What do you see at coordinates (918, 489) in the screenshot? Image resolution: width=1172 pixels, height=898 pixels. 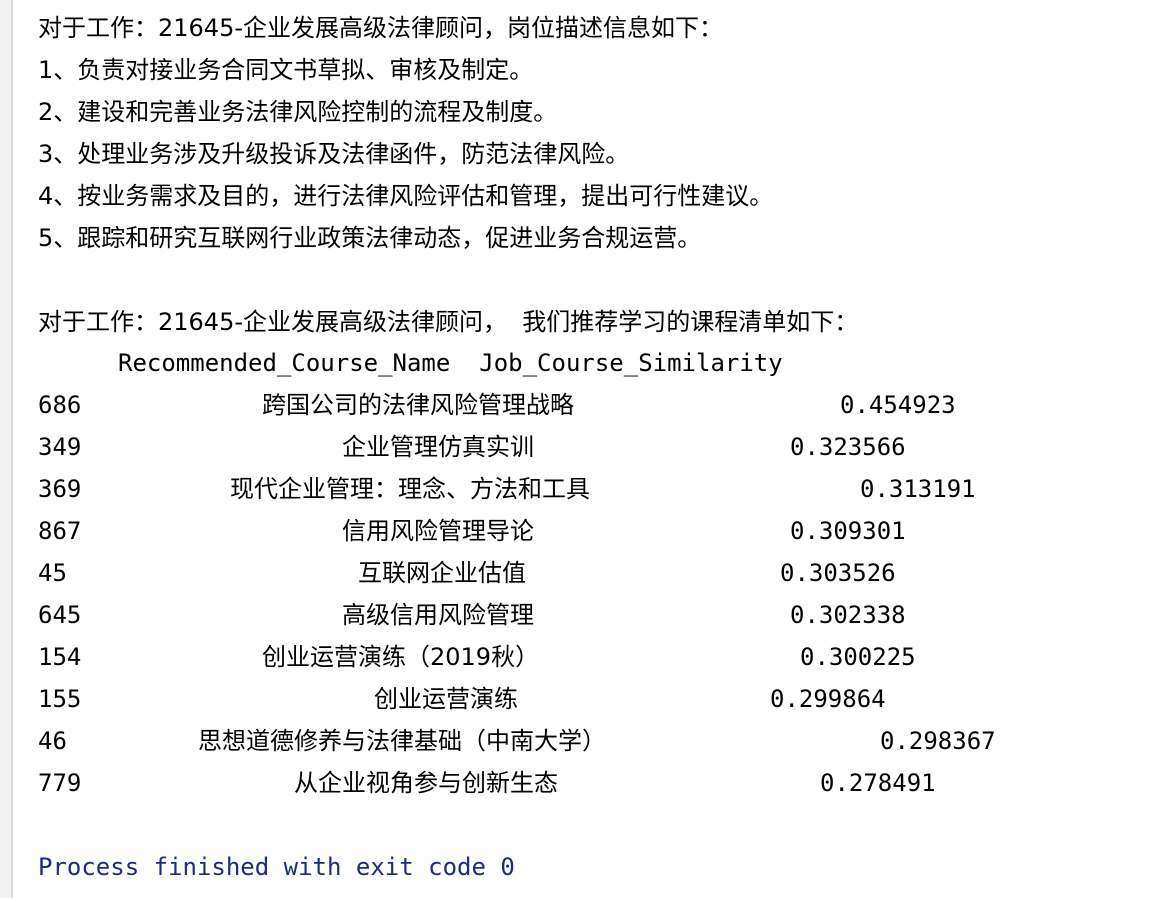 I see `similarity-value: 0.313191` at bounding box center [918, 489].